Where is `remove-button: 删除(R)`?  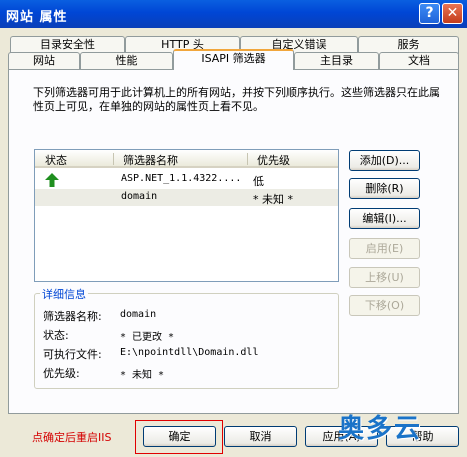
remove-button: 删除(R) is located at coordinates (384, 188).